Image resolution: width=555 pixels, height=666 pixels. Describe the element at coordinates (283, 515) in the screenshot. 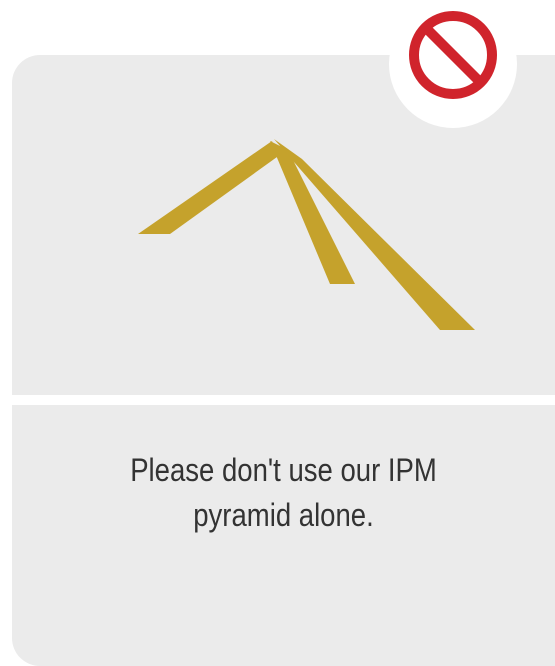

I see `caption-line-2: pyramid alone.` at that location.